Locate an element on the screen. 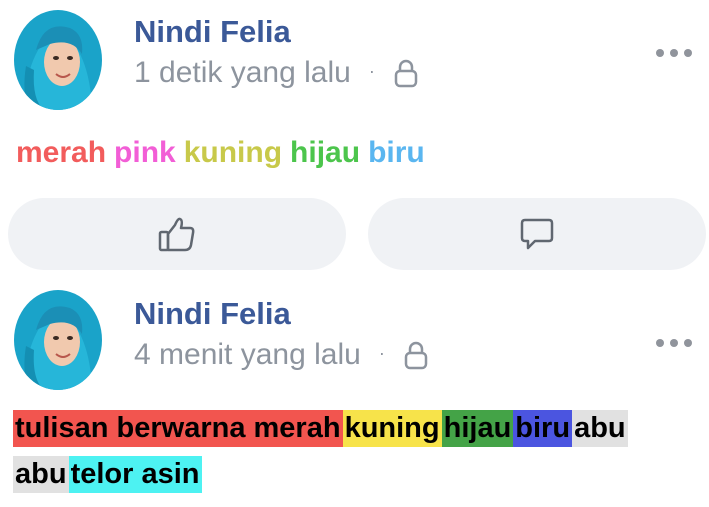 This screenshot has height=507, width=709. word-biru: biru is located at coordinates (396, 152).